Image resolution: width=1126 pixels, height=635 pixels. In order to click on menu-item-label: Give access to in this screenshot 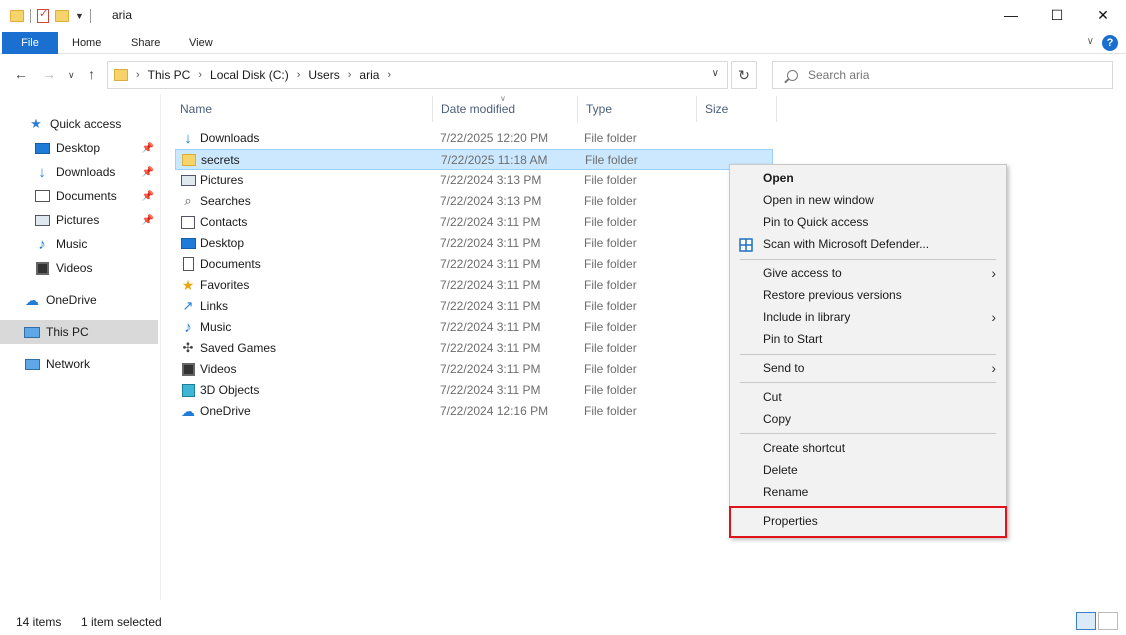, I will do `click(802, 273)`.